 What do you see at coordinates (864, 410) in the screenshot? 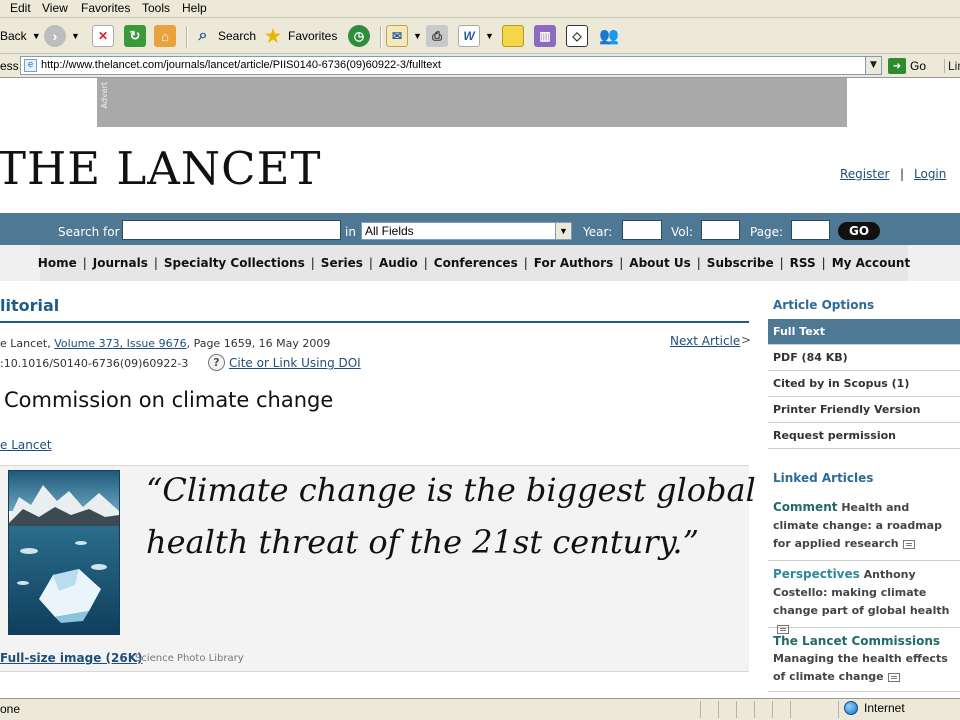
I see `option-printer-friendly: Printer Friendly Version` at bounding box center [864, 410].